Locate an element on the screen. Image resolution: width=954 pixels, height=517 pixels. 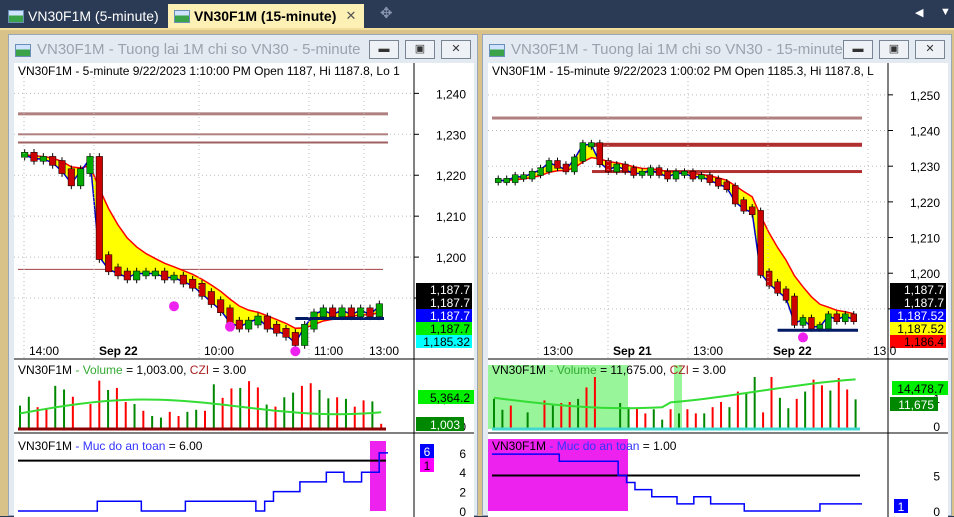
resistance-line is located at coordinates (677, 118).